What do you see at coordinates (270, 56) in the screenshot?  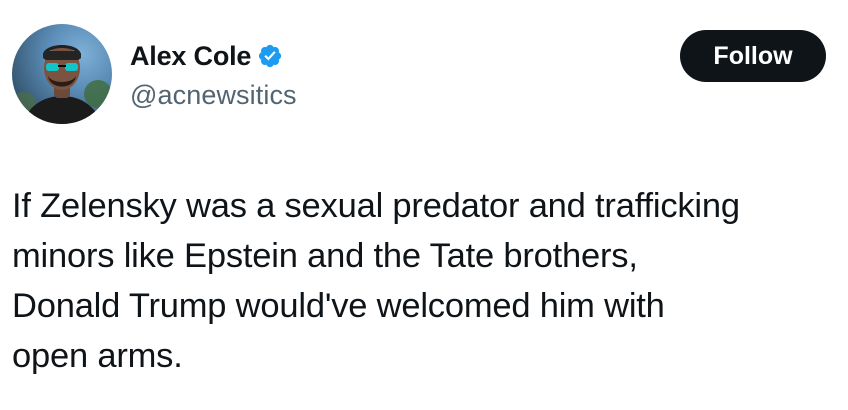 I see `verified-badge-icon` at bounding box center [270, 56].